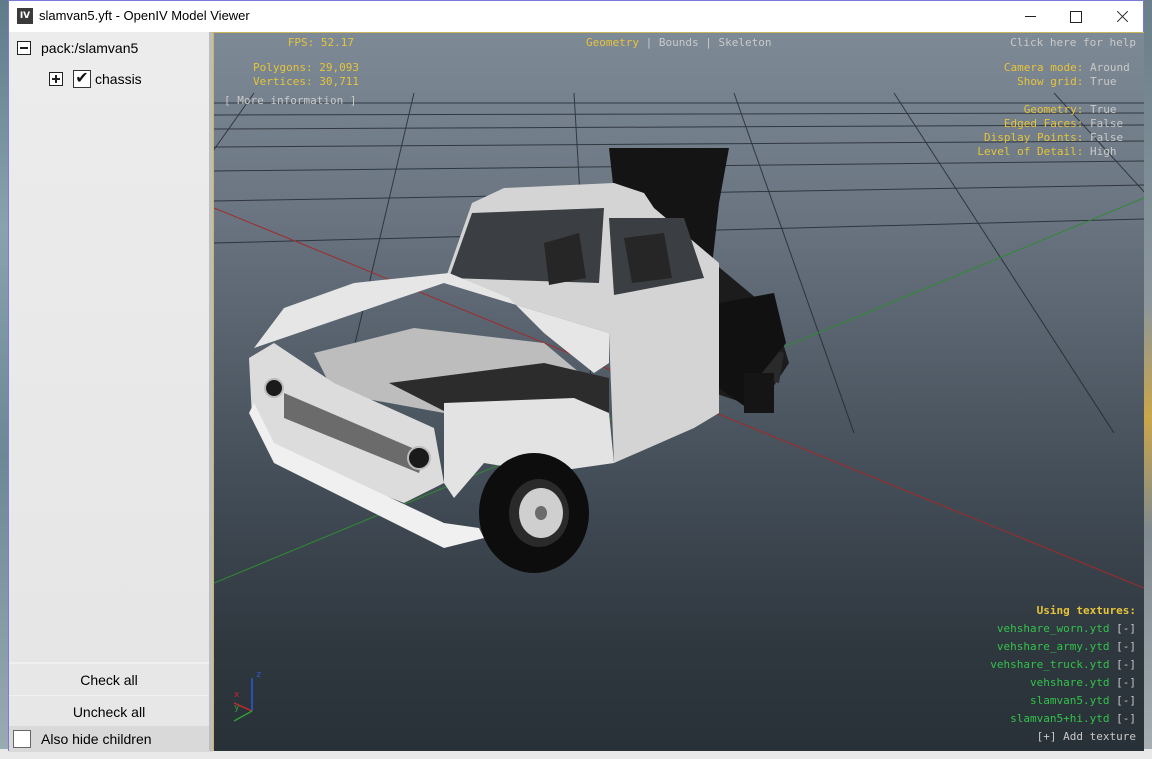 This screenshot has width=1152, height=759. I want to click on texture-name: slamvan5+hi.ytd, so click(1060, 718).